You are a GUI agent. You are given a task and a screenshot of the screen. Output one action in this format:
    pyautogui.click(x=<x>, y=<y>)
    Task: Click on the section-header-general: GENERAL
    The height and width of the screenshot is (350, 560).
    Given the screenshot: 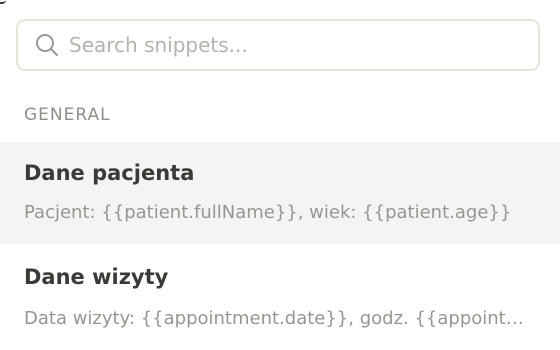 What is the action you would take?
    pyautogui.click(x=67, y=115)
    